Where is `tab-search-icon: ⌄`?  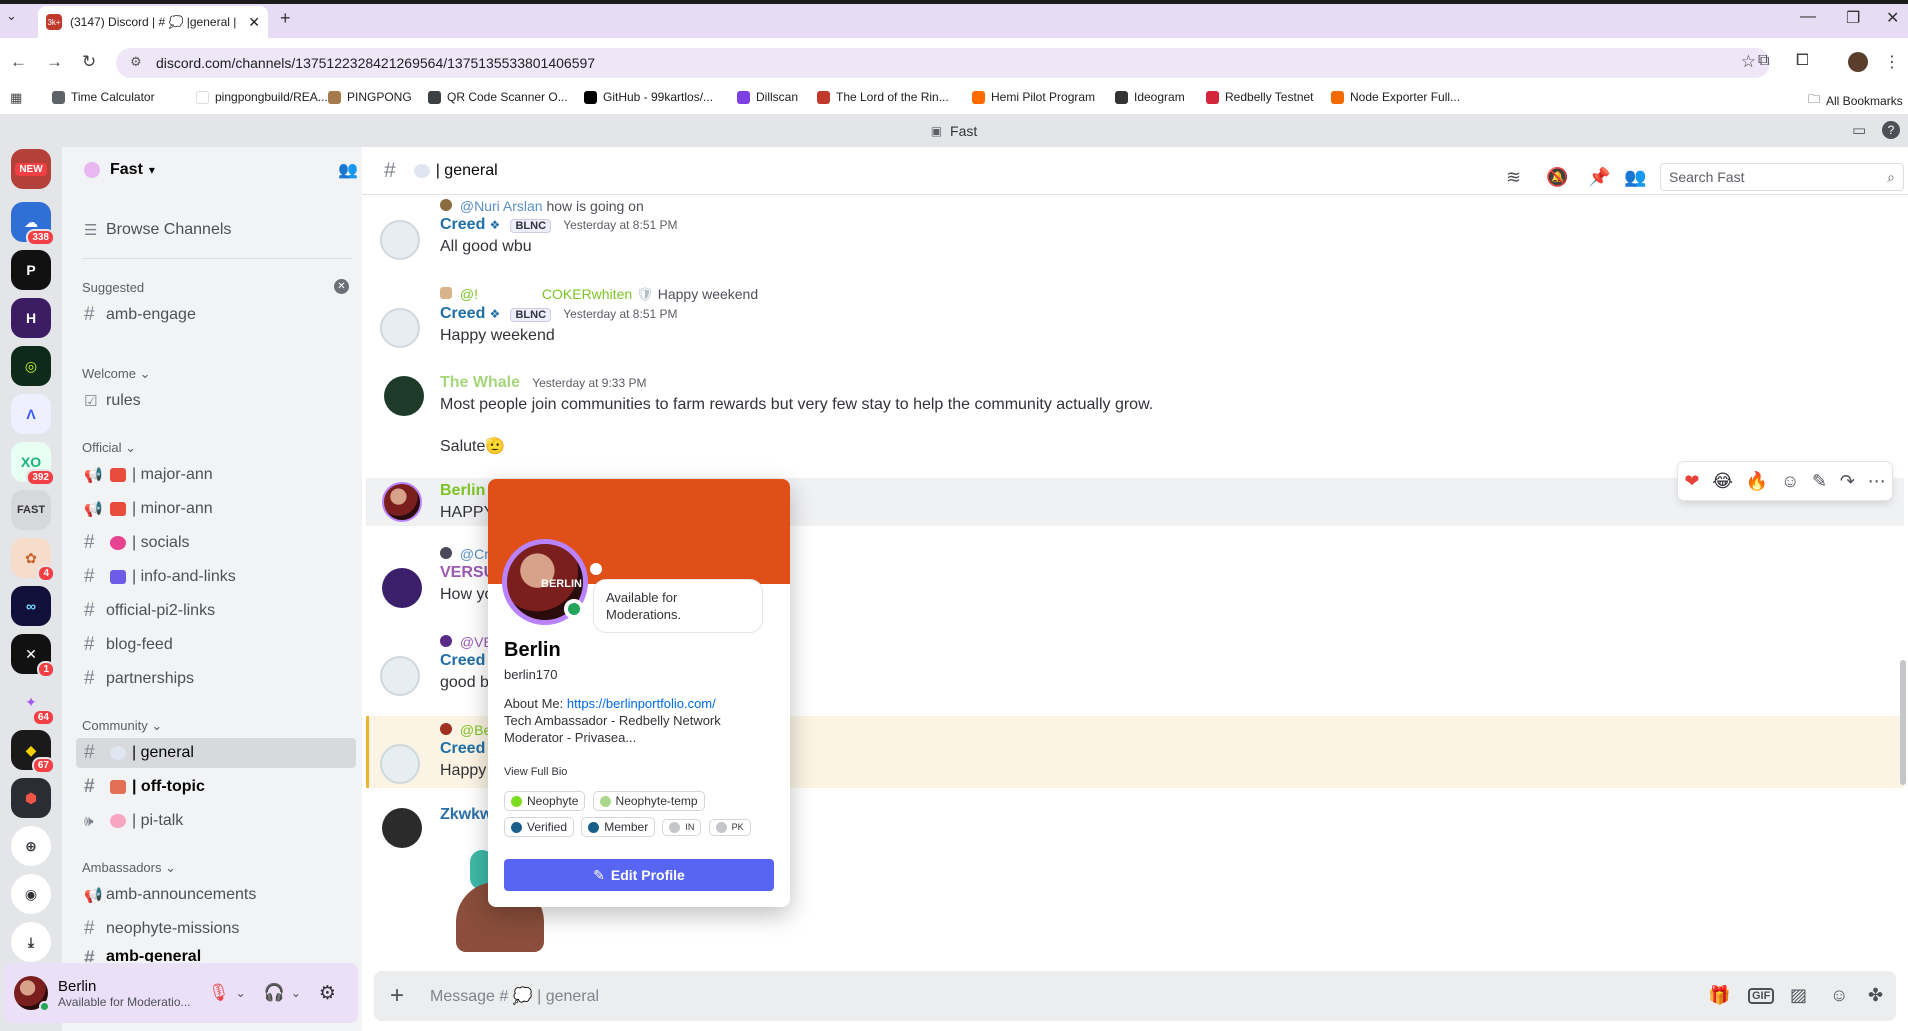
tab-search-icon: ⌄ is located at coordinates (11, 16).